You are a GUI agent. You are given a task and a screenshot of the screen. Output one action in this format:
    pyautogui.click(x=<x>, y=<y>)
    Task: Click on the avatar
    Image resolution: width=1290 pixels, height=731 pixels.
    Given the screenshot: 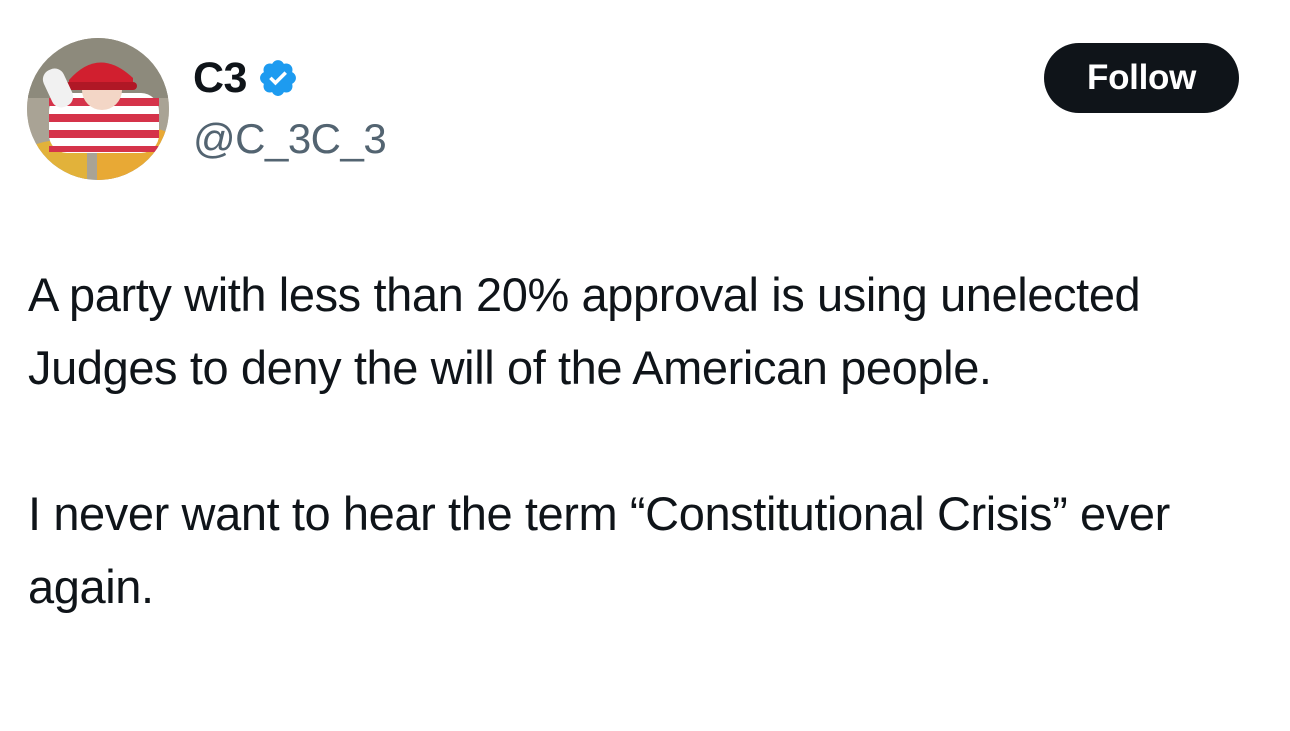 What is the action you would take?
    pyautogui.click(x=98, y=109)
    